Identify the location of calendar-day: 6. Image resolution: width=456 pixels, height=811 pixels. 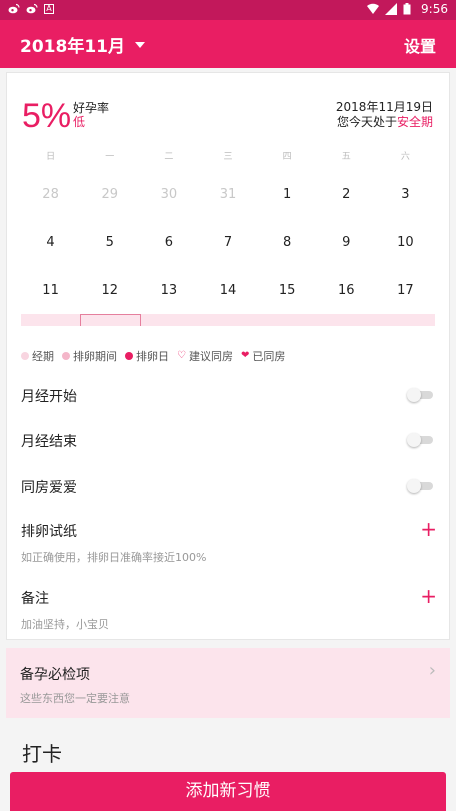
(168, 242).